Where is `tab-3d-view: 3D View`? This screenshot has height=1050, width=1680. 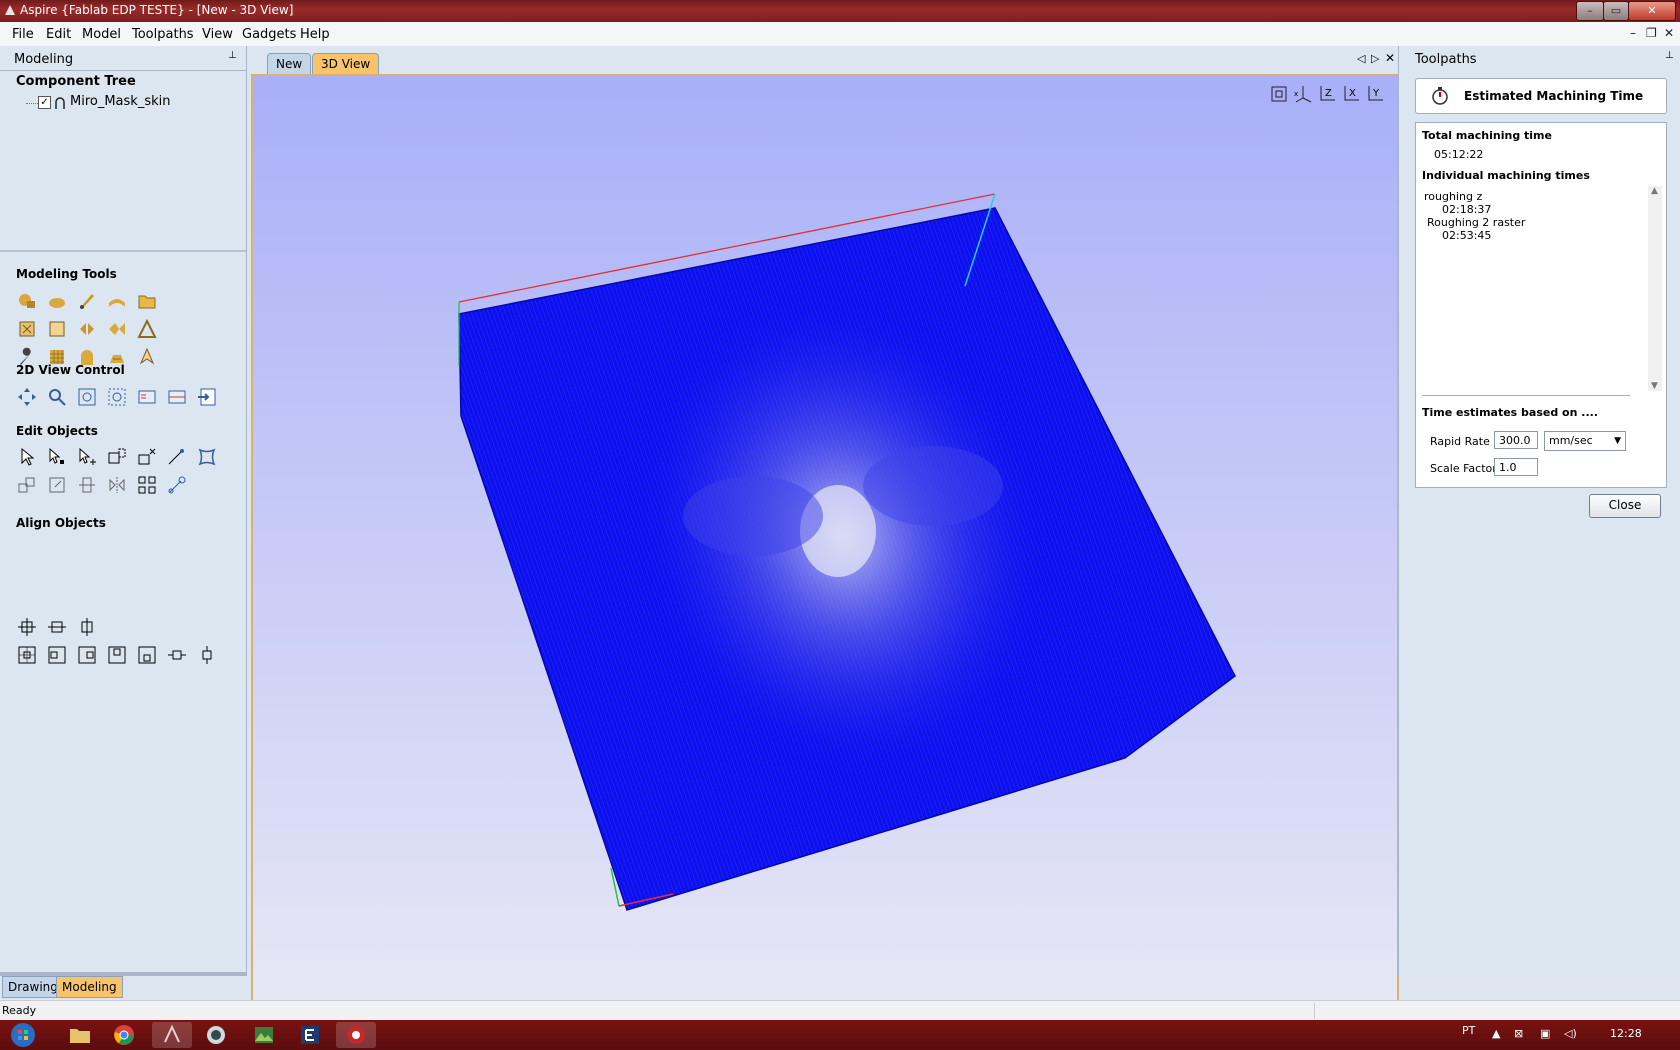
tab-3d-view: 3D View is located at coordinates (346, 63).